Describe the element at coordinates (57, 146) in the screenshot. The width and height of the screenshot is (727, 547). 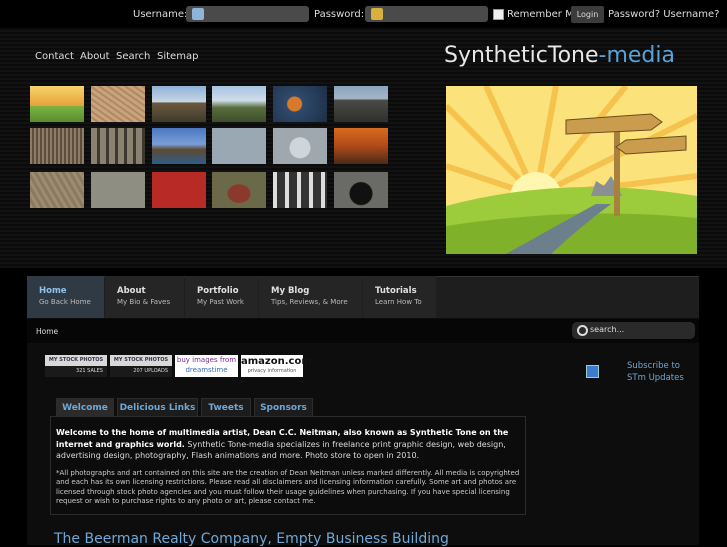
I see `thumbnail-wood-grain` at that location.